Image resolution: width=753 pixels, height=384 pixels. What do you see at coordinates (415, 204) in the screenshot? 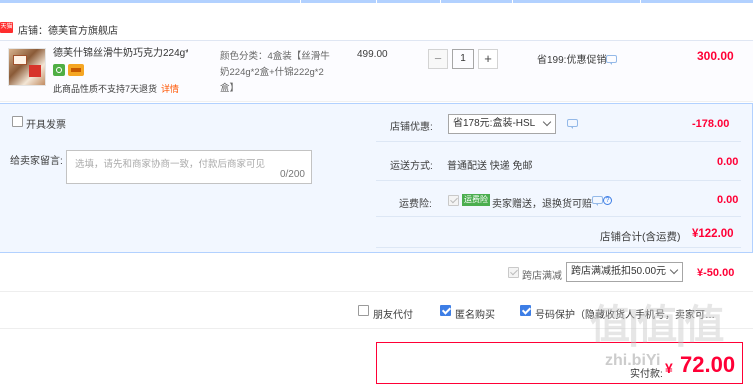
I see `insurance-label: 运费险:` at bounding box center [415, 204].